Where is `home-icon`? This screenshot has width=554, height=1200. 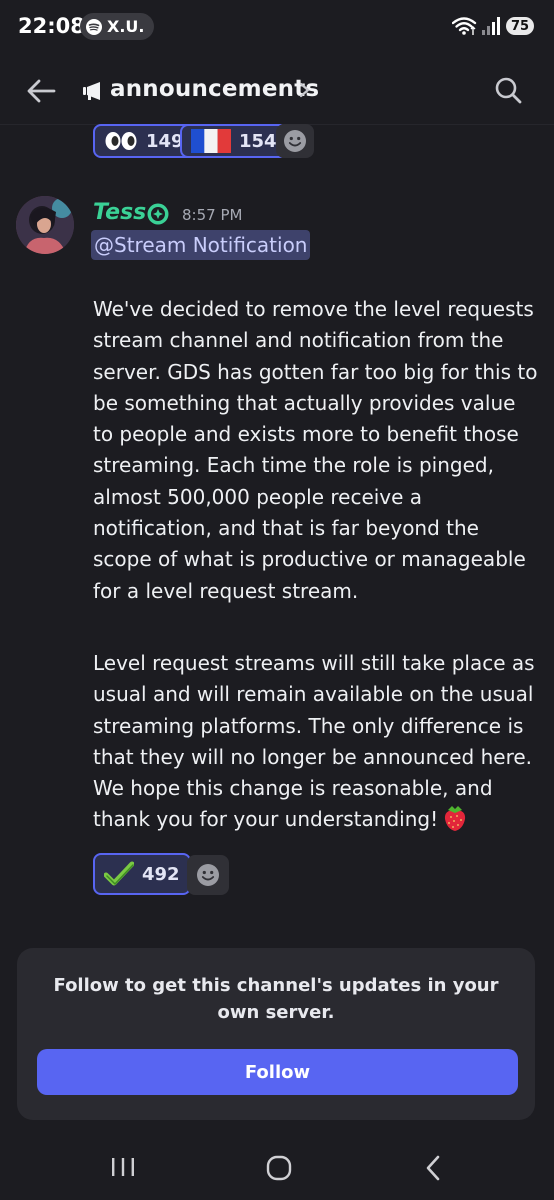 home-icon is located at coordinates (279, 1168).